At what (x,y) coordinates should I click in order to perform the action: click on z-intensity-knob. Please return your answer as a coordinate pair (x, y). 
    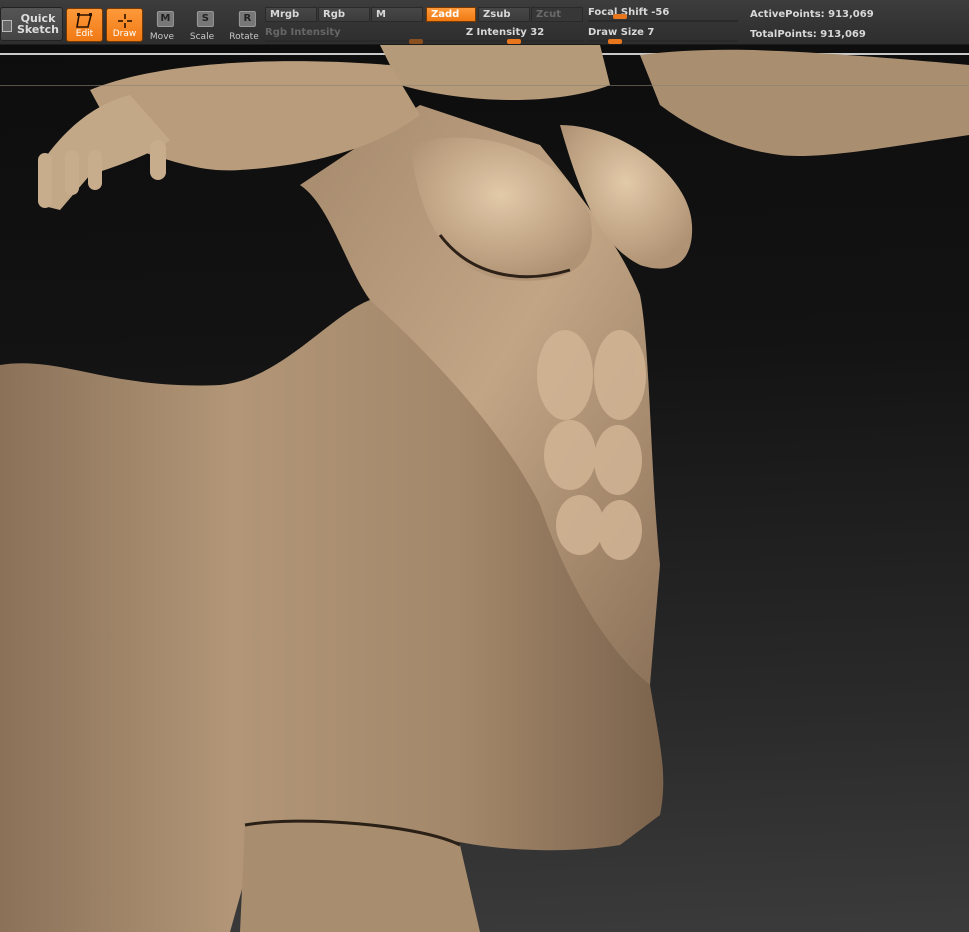
    Looking at the image, I should click on (514, 41).